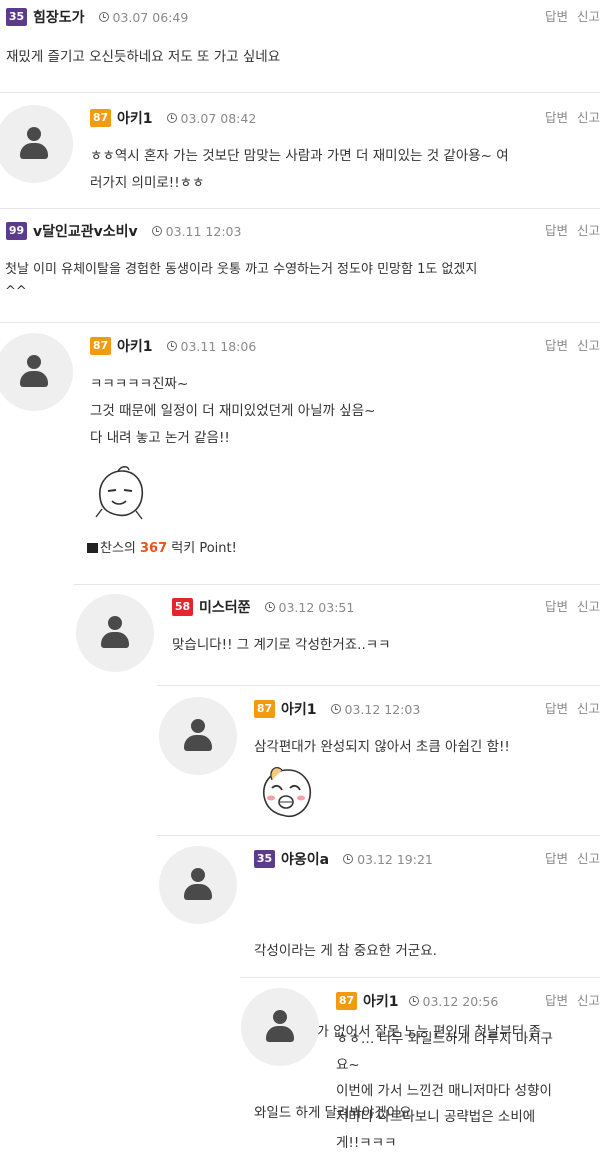 The width and height of the screenshot is (600, 1165). What do you see at coordinates (305, 859) in the screenshot?
I see `author-name: 야옹이a` at bounding box center [305, 859].